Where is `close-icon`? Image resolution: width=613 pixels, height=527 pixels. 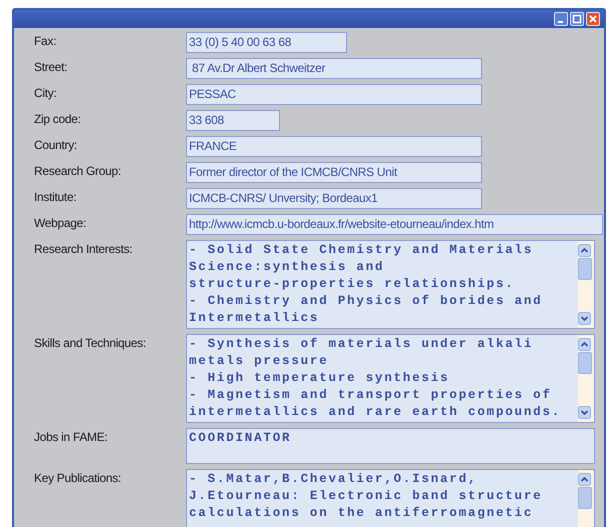
close-icon is located at coordinates (593, 19).